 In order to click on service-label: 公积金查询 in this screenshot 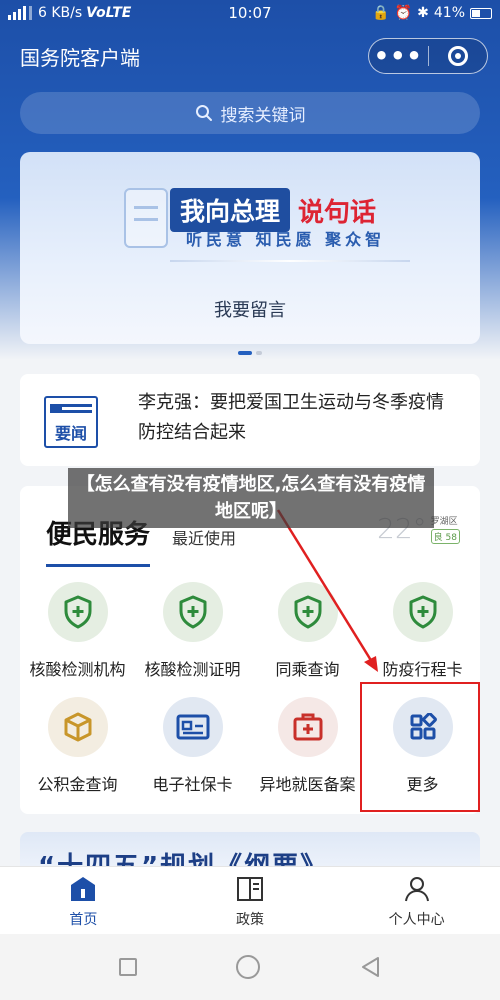, I will do `click(77, 784)`.